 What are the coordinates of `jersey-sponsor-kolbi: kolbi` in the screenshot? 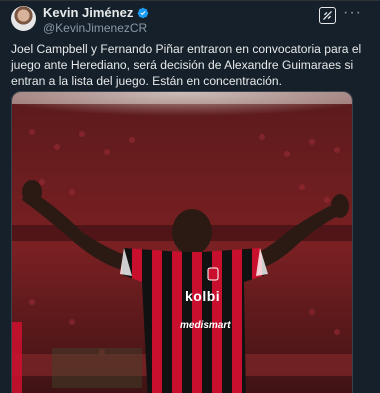 It's located at (203, 296).